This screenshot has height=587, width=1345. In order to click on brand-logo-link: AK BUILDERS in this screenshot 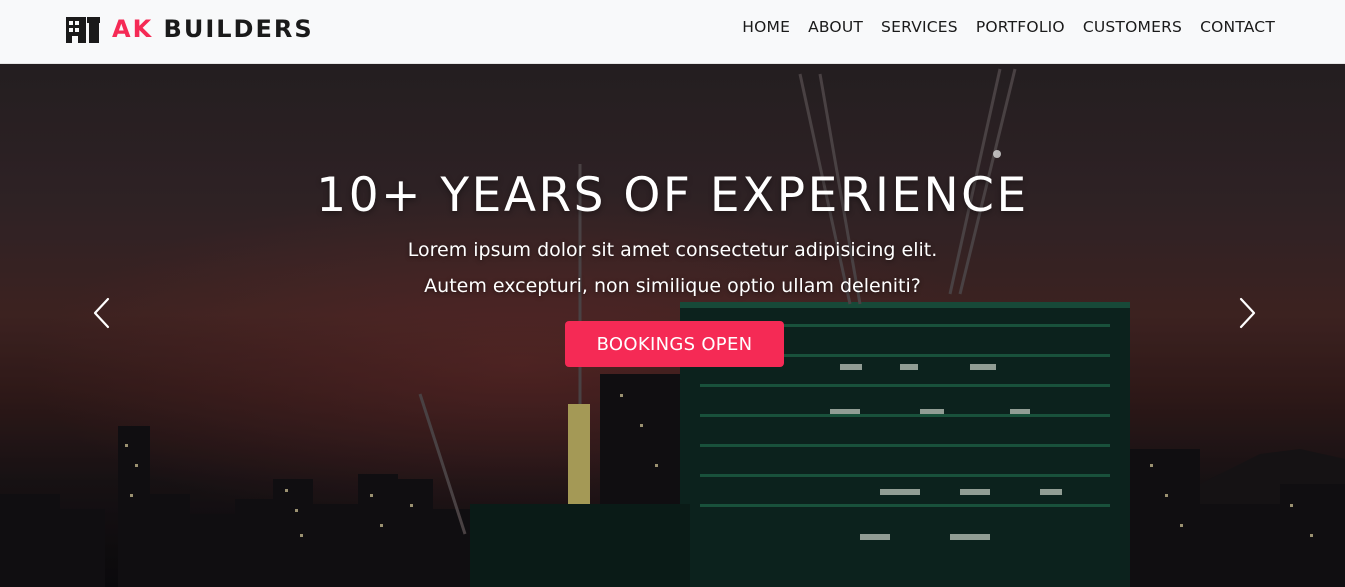, I will do `click(190, 29)`.